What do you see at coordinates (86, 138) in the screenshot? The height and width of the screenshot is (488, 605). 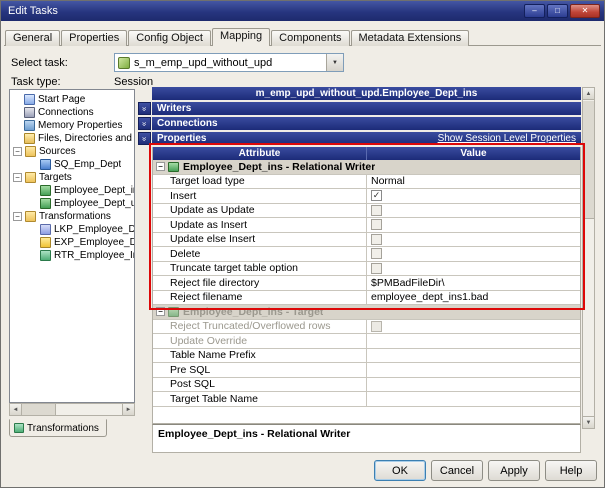 I see `tree-item-label: Files, Directories and Com` at bounding box center [86, 138].